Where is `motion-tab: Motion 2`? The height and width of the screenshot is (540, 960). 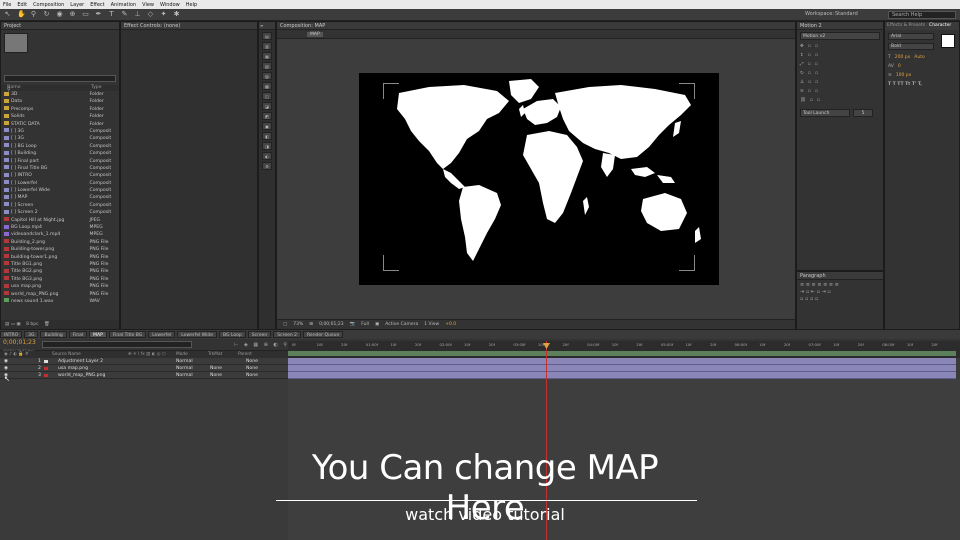 motion-tab: Motion 2 is located at coordinates (840, 26).